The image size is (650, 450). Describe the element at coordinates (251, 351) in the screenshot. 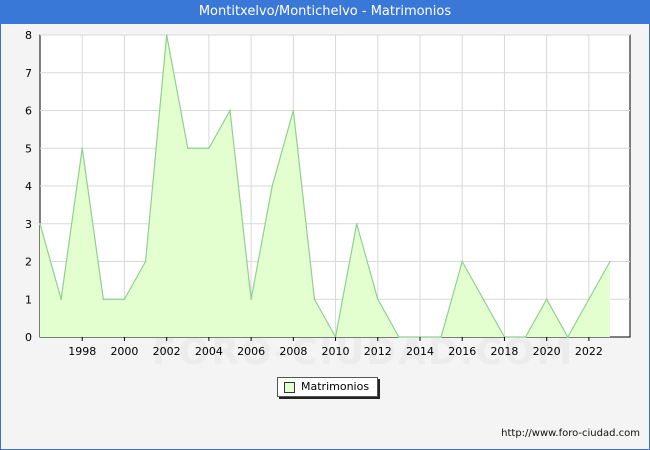

I see `x-tick-label: 2006` at that location.